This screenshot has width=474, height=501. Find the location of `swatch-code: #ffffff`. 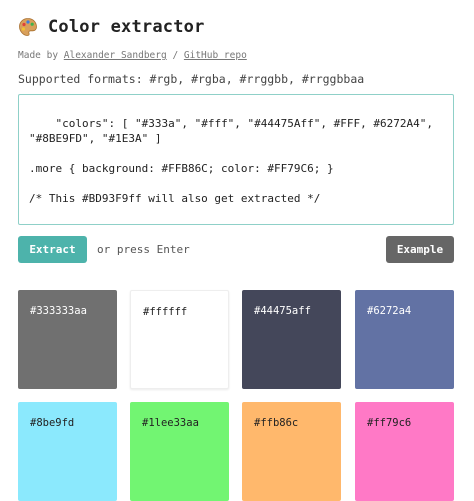

swatch-code: #ffffff is located at coordinates (165, 312).